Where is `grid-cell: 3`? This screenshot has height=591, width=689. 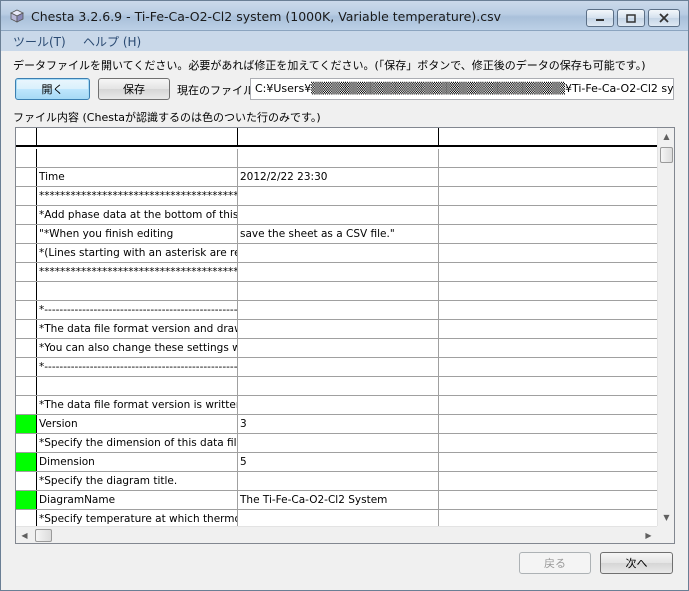 grid-cell: 3 is located at coordinates (338, 424).